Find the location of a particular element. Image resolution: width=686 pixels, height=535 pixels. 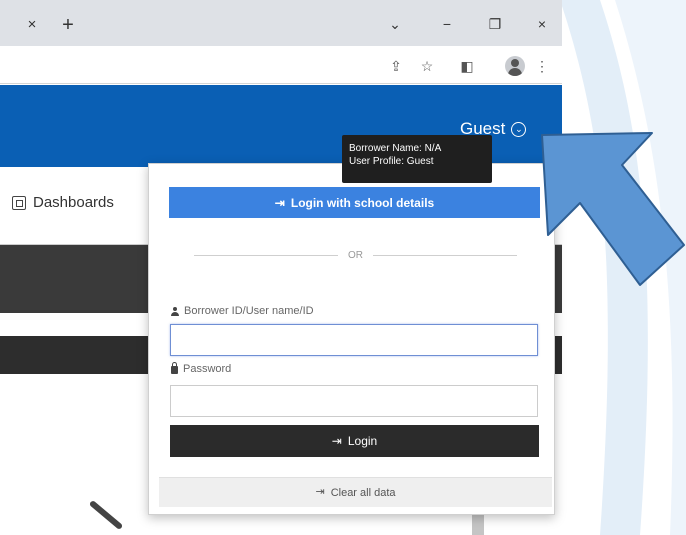

clear-data-icon: ⇥ is located at coordinates (320, 492).